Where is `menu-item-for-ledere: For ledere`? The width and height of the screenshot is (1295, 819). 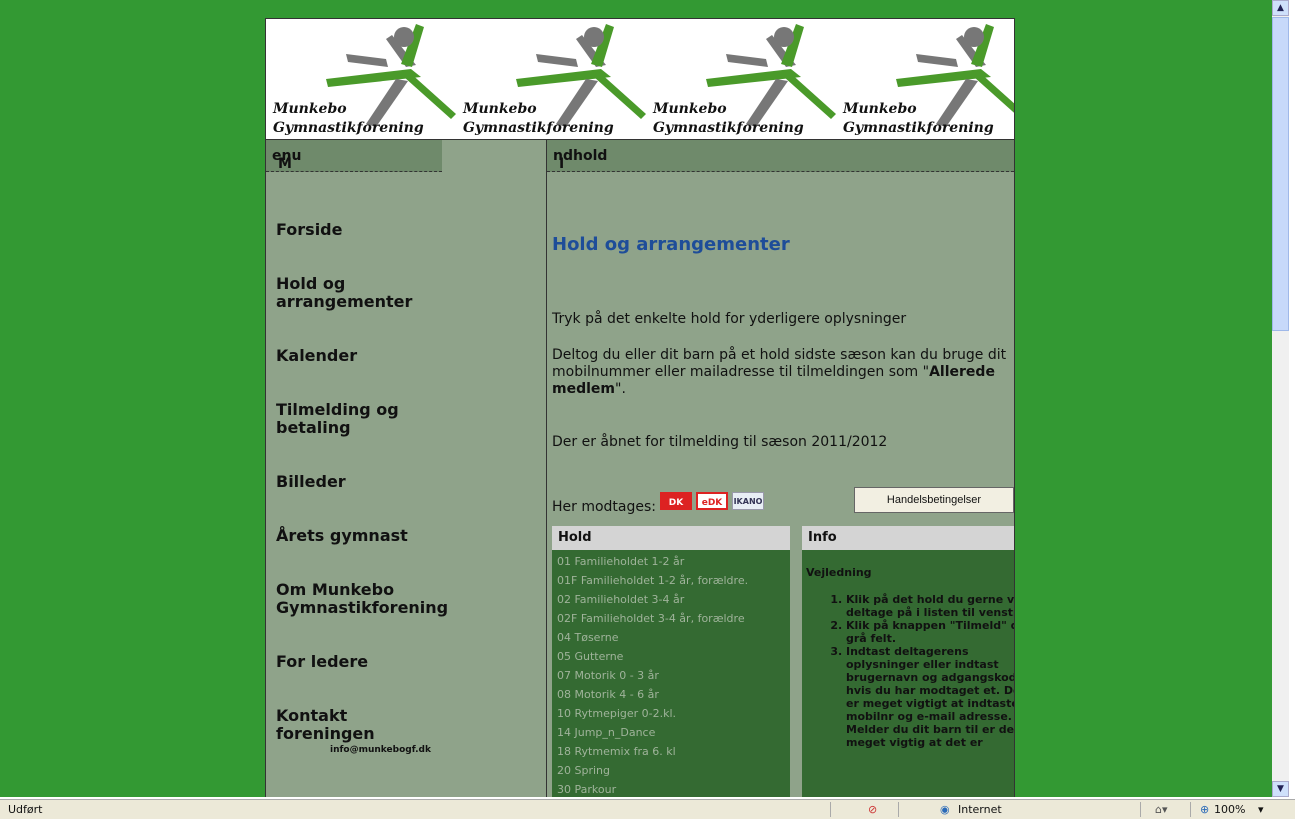 menu-item-for-ledere: For ledere is located at coordinates (363, 662).